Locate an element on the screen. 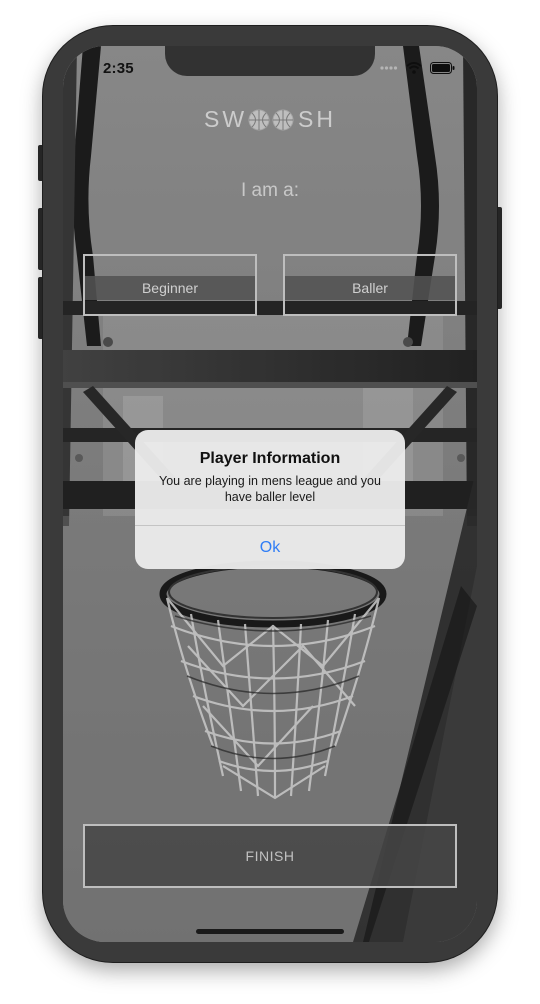 This screenshot has height=1004, width=540. alert-ok-button: Ok is located at coordinates (270, 547).